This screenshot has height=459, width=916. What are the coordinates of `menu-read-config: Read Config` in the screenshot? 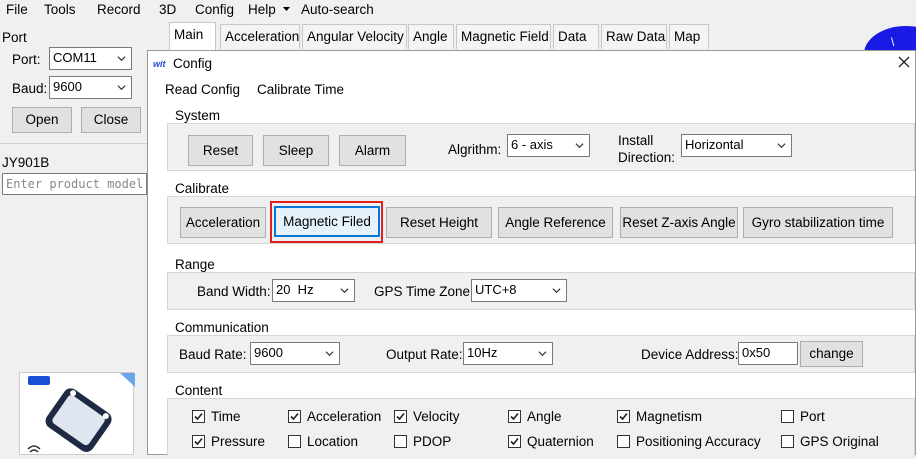 It's located at (202, 89).